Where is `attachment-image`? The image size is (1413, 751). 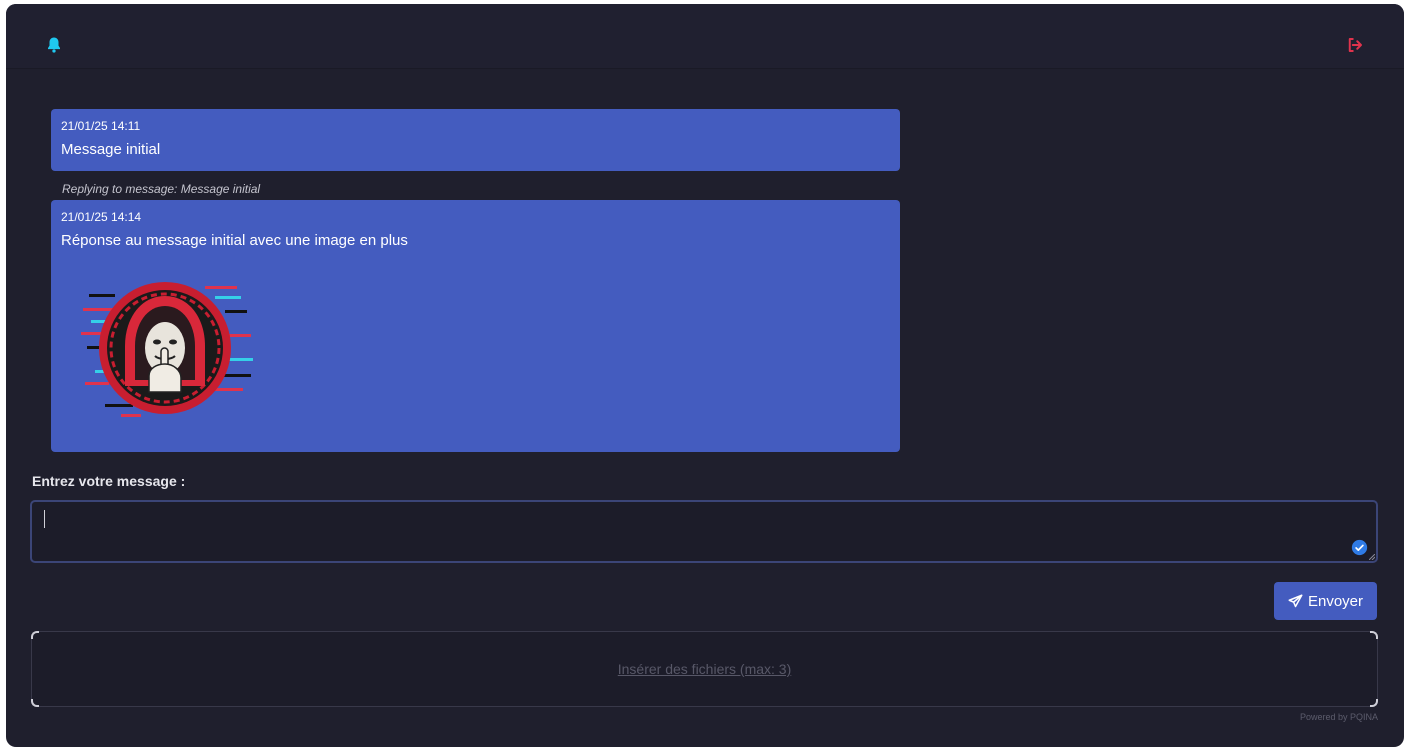 attachment-image is located at coordinates (165, 351).